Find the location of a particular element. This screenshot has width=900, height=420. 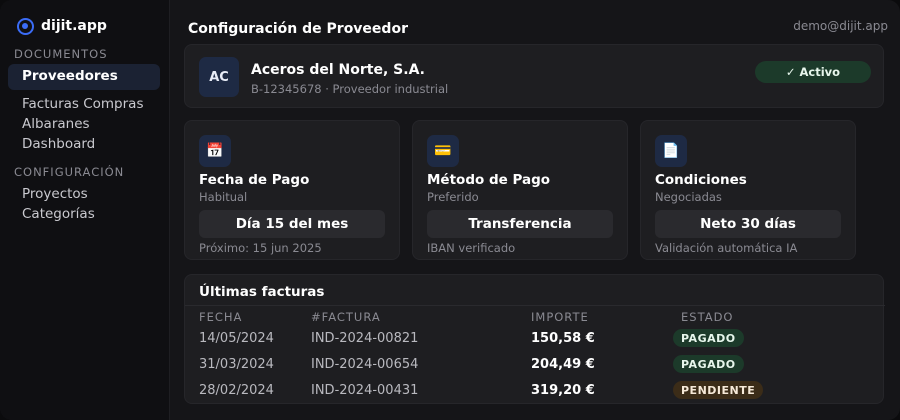

avatar: AC is located at coordinates (219, 77).